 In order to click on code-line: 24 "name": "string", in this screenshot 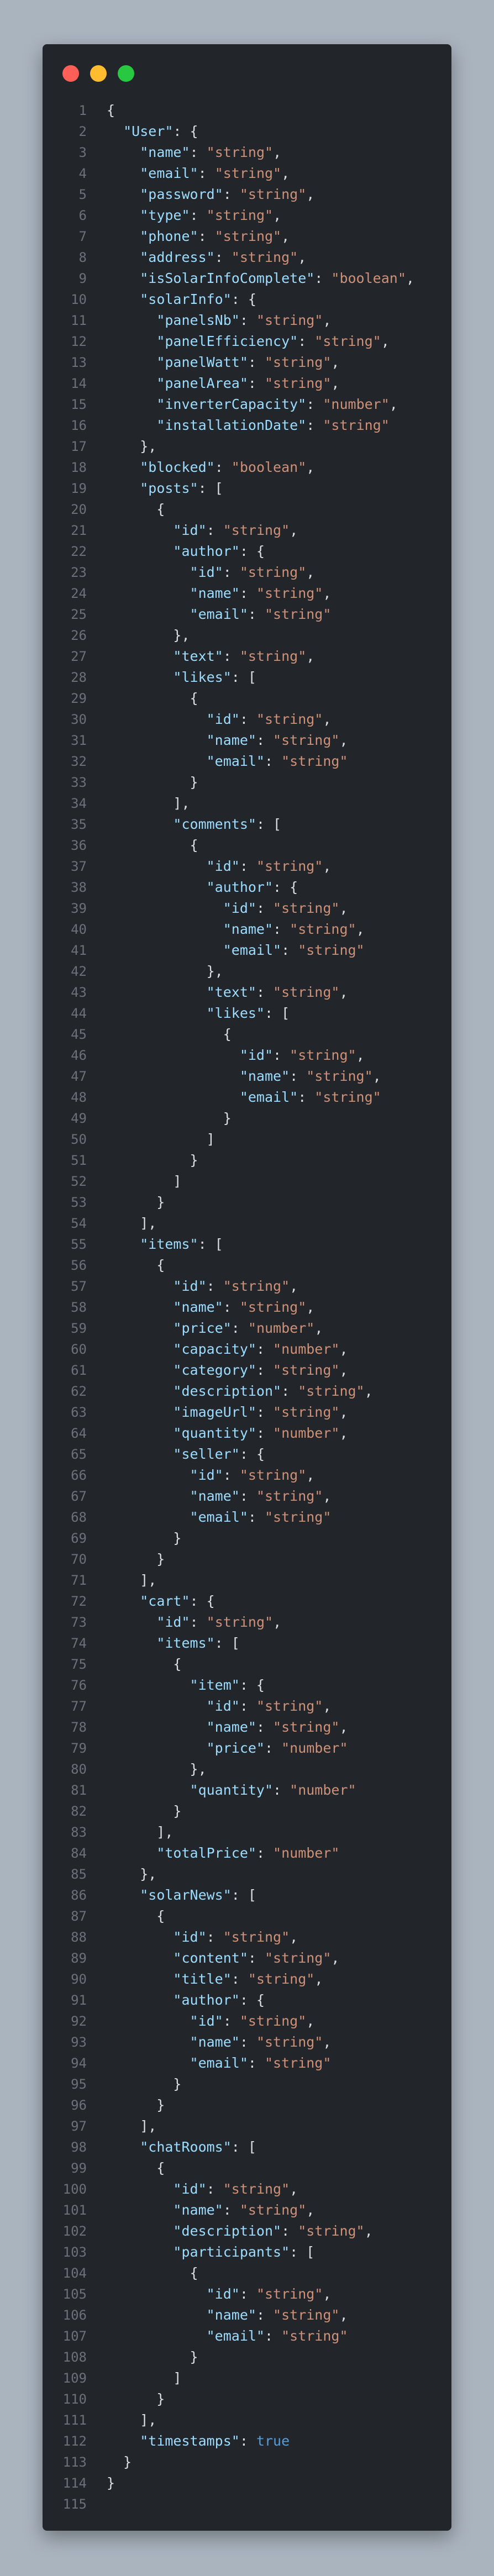, I will do `click(247, 593)`.